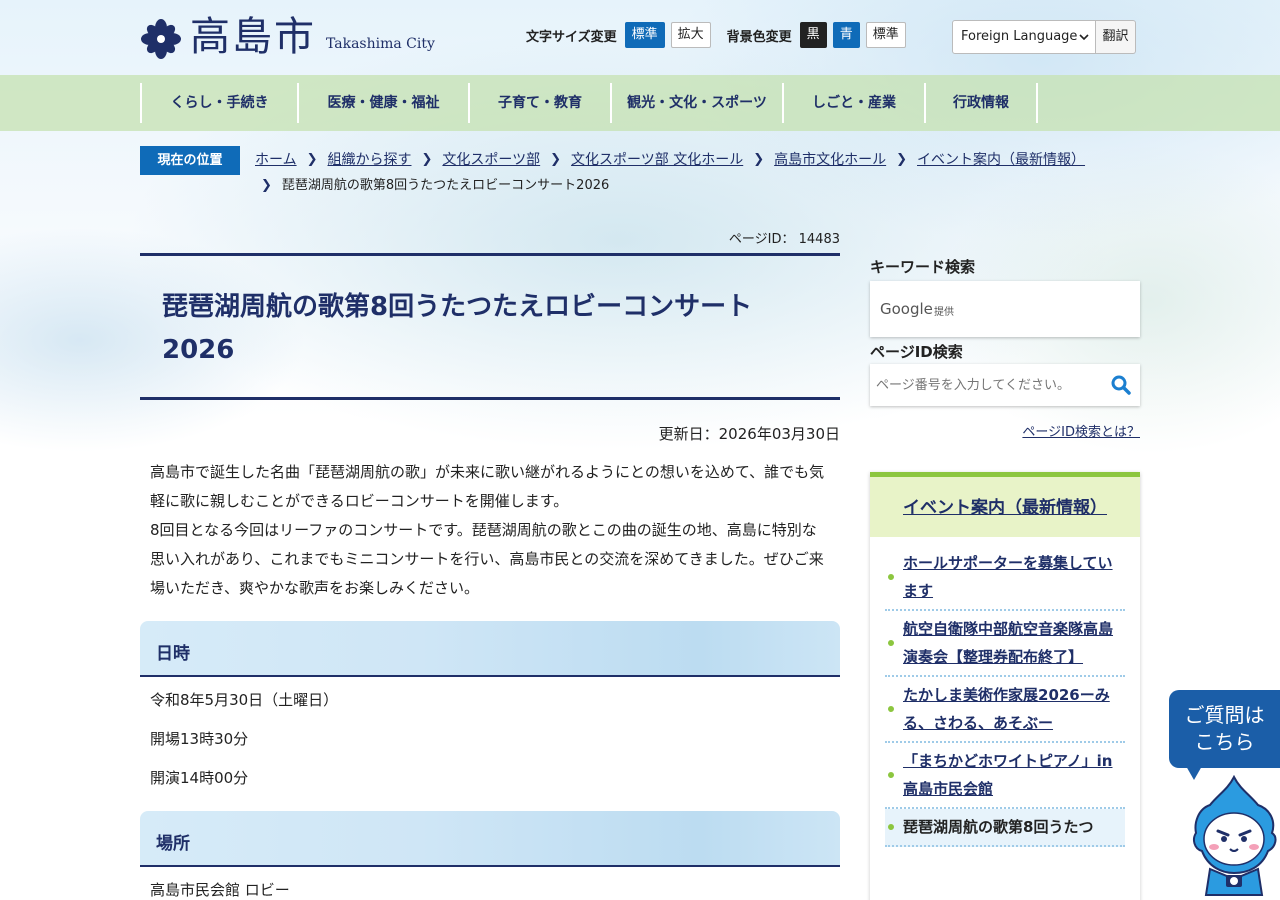 The height and width of the screenshot is (900, 1280). I want to click on breadcrumb-home: ホーム, so click(276, 160).